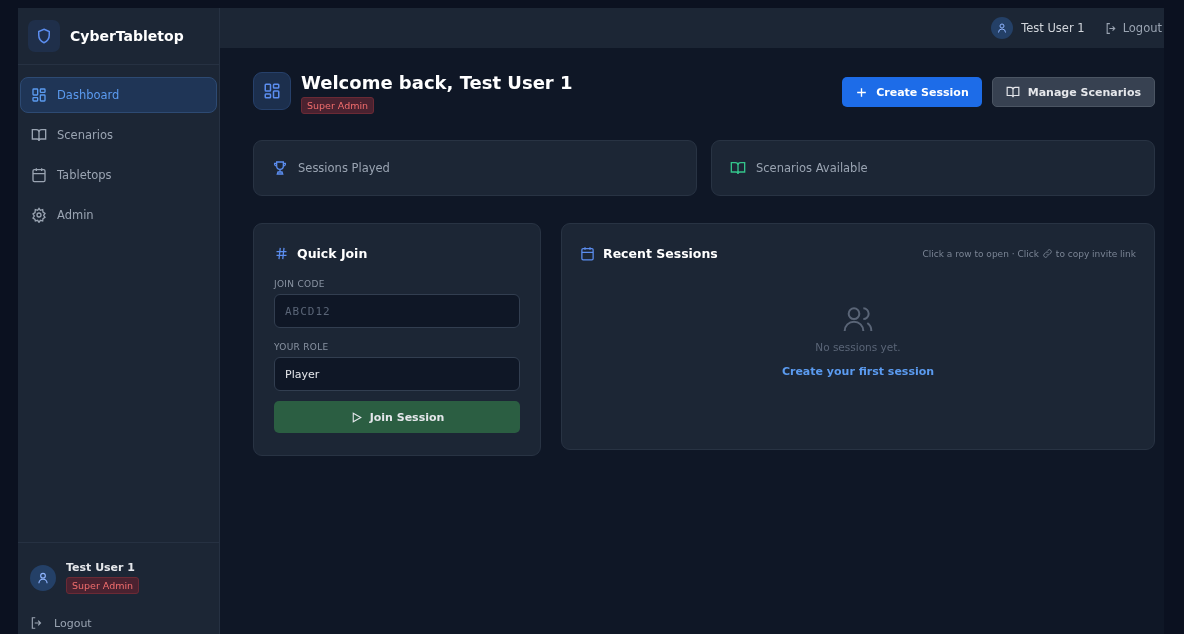 The width and height of the screenshot is (1184, 634). Describe the element at coordinates (397, 417) in the screenshot. I see `join-session-button: Join Session` at that location.